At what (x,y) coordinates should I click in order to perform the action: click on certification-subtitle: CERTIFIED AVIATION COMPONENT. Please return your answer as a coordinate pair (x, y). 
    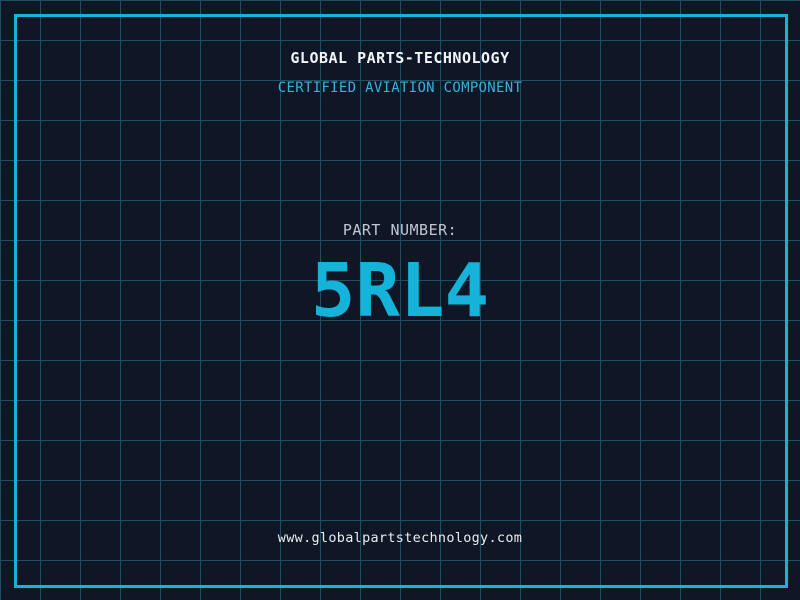
    Looking at the image, I should click on (400, 88).